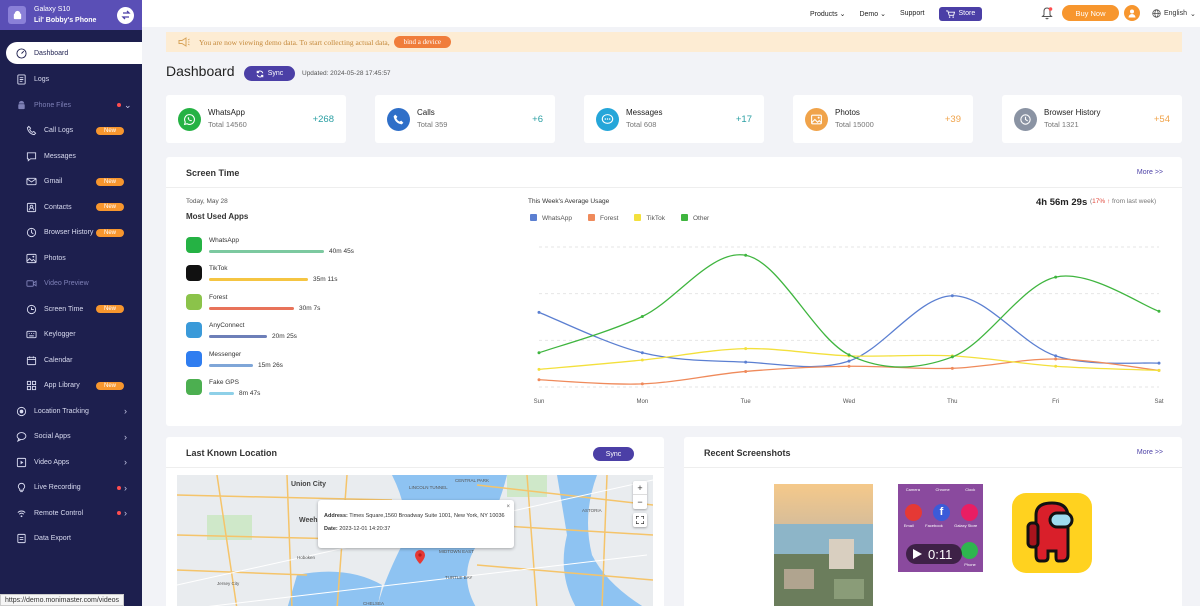 The width and height of the screenshot is (1200, 606). I want to click on stat-card-browser-history: Browser History Total 1321 +54, so click(1092, 119).